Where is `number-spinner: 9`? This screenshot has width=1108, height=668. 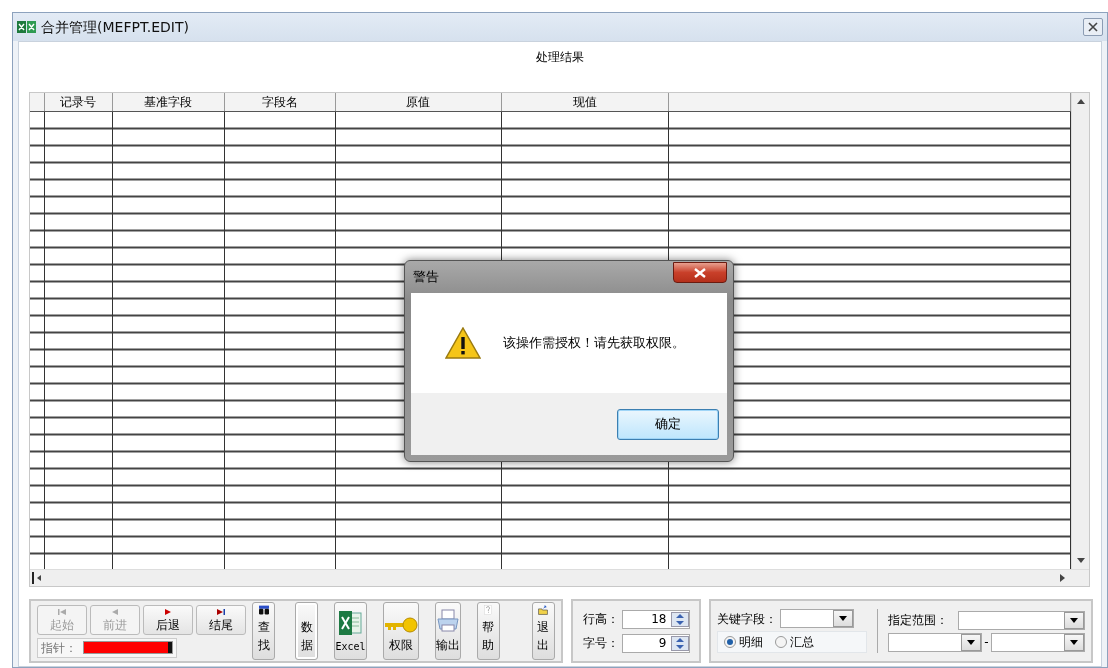 number-spinner: 9 is located at coordinates (655, 643).